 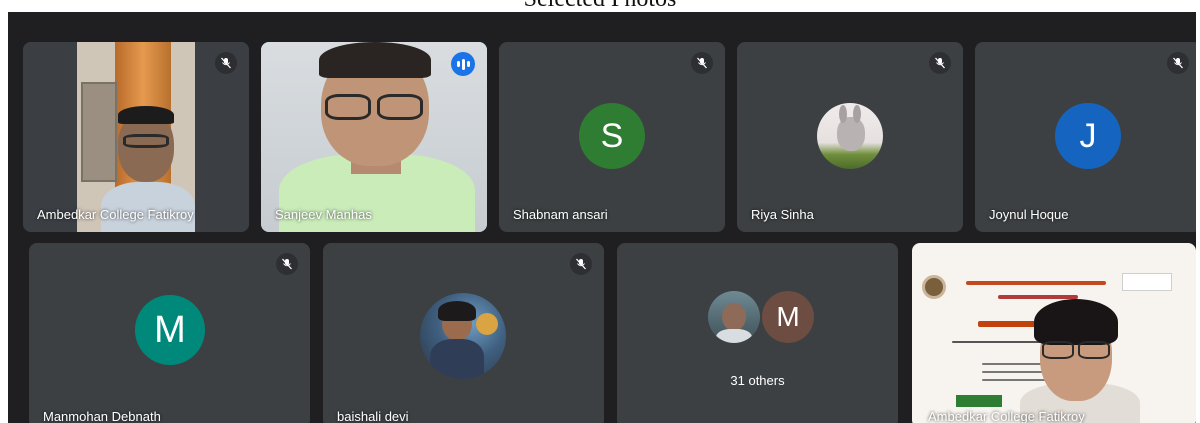 What do you see at coordinates (170, 330) in the screenshot?
I see `avatar: M` at bounding box center [170, 330].